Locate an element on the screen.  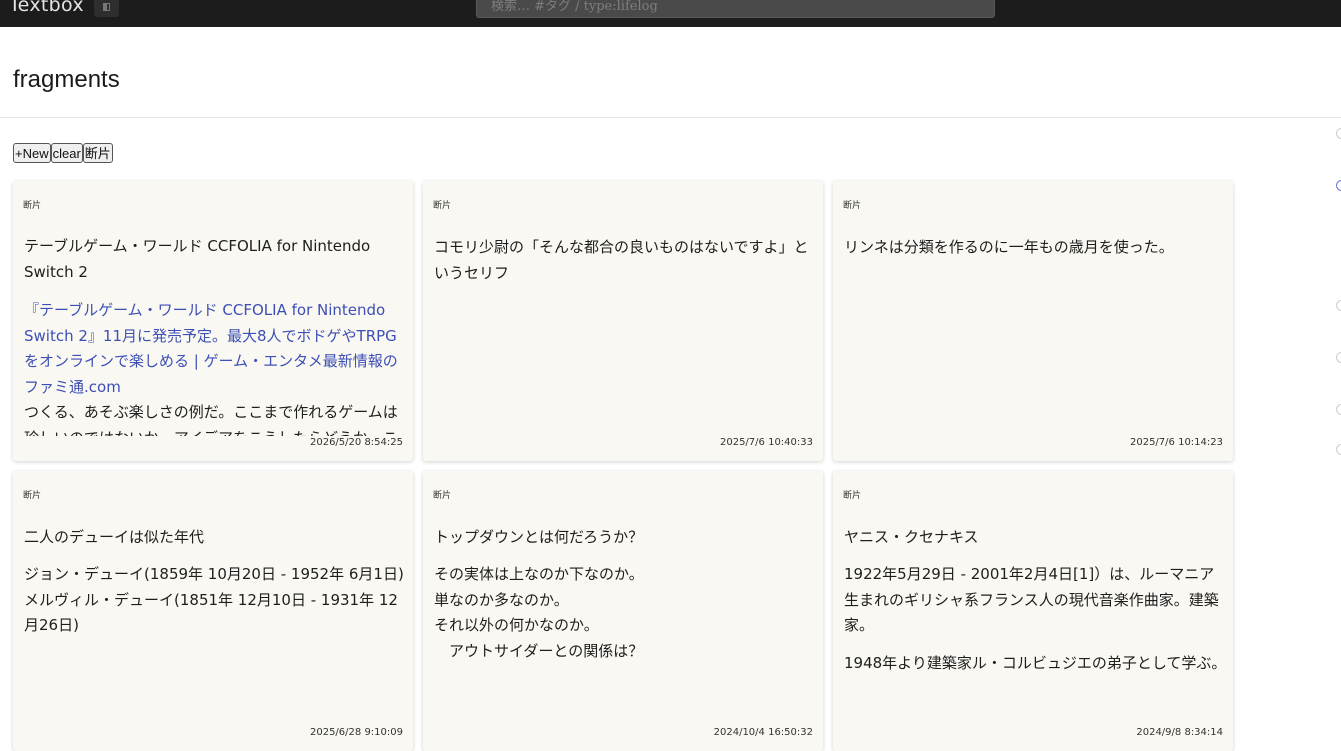
top-bar: Textbox is located at coordinates (670, 13).